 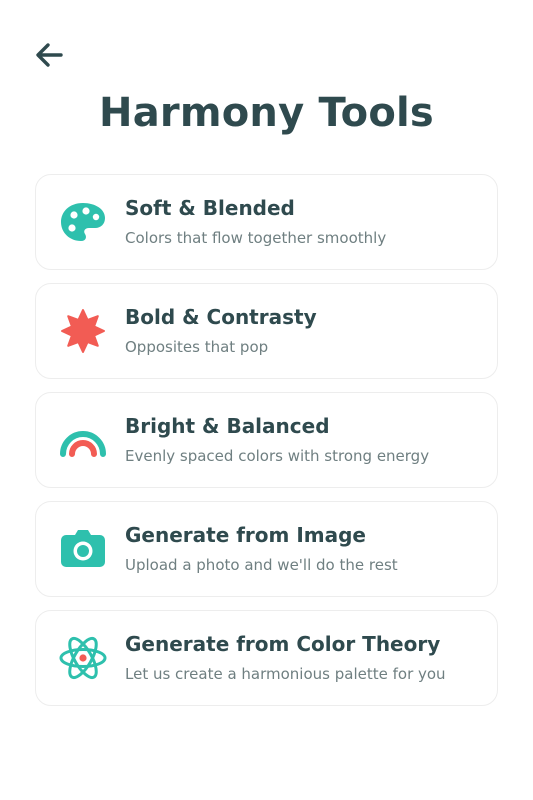 I want to click on tool-description: Colors that flow together smoothly, so click(x=256, y=238).